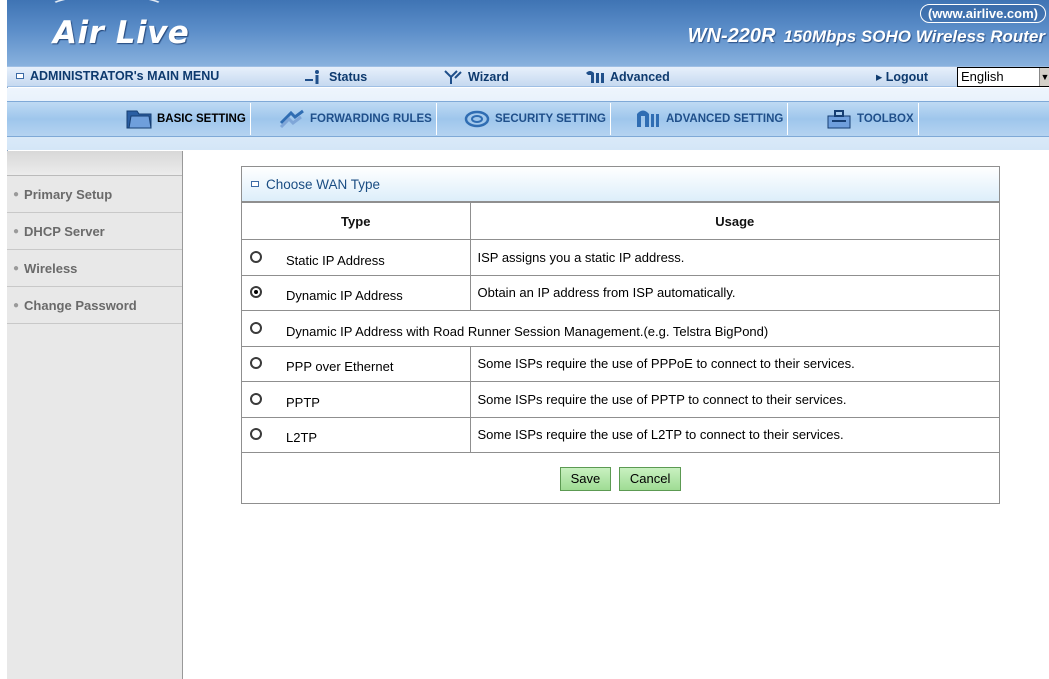 The image size is (1049, 679). Describe the element at coordinates (650, 478) in the screenshot. I see `cancel-button: Cancel` at that location.